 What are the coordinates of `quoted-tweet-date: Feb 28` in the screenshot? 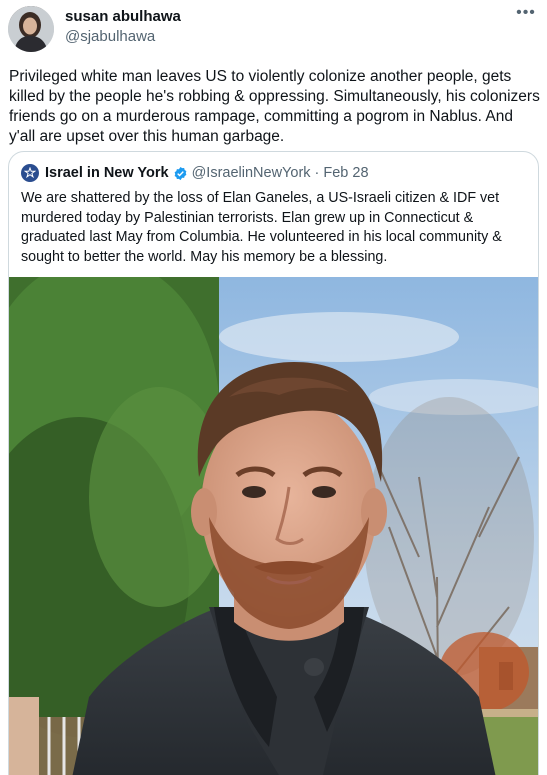 It's located at (345, 173).